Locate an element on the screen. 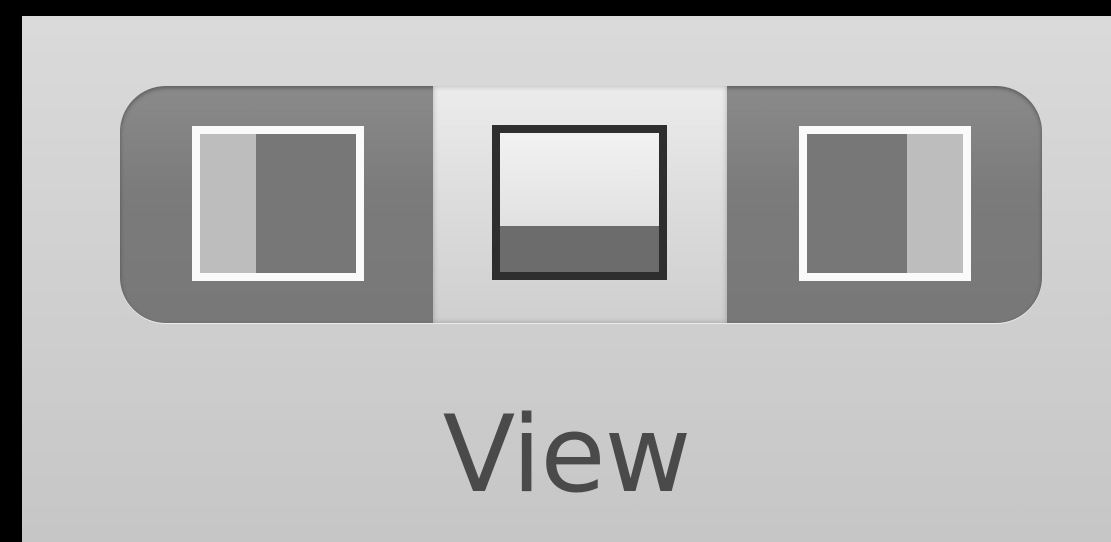 The image size is (1111, 542). view-group-label: View is located at coordinates (567, 454).